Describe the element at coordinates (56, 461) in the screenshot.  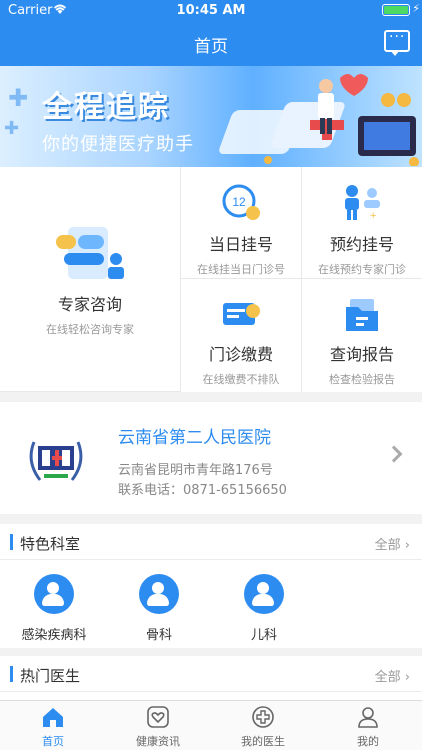
I see `hospital-logo-icon` at that location.